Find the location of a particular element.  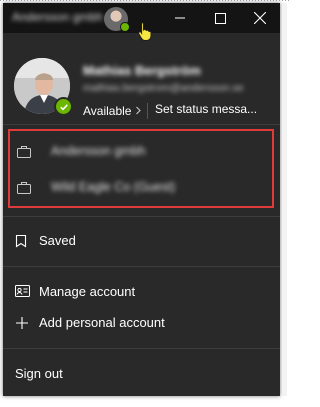

chevron-right-icon is located at coordinates (138, 111).